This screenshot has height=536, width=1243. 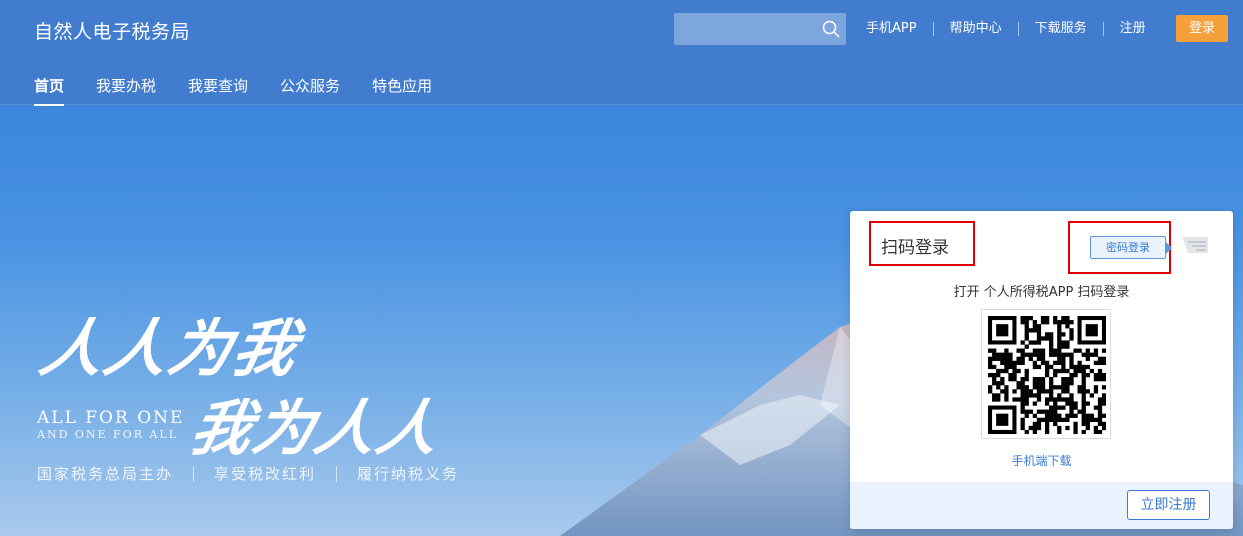 I want to click on search-box, so click(x=760, y=29).